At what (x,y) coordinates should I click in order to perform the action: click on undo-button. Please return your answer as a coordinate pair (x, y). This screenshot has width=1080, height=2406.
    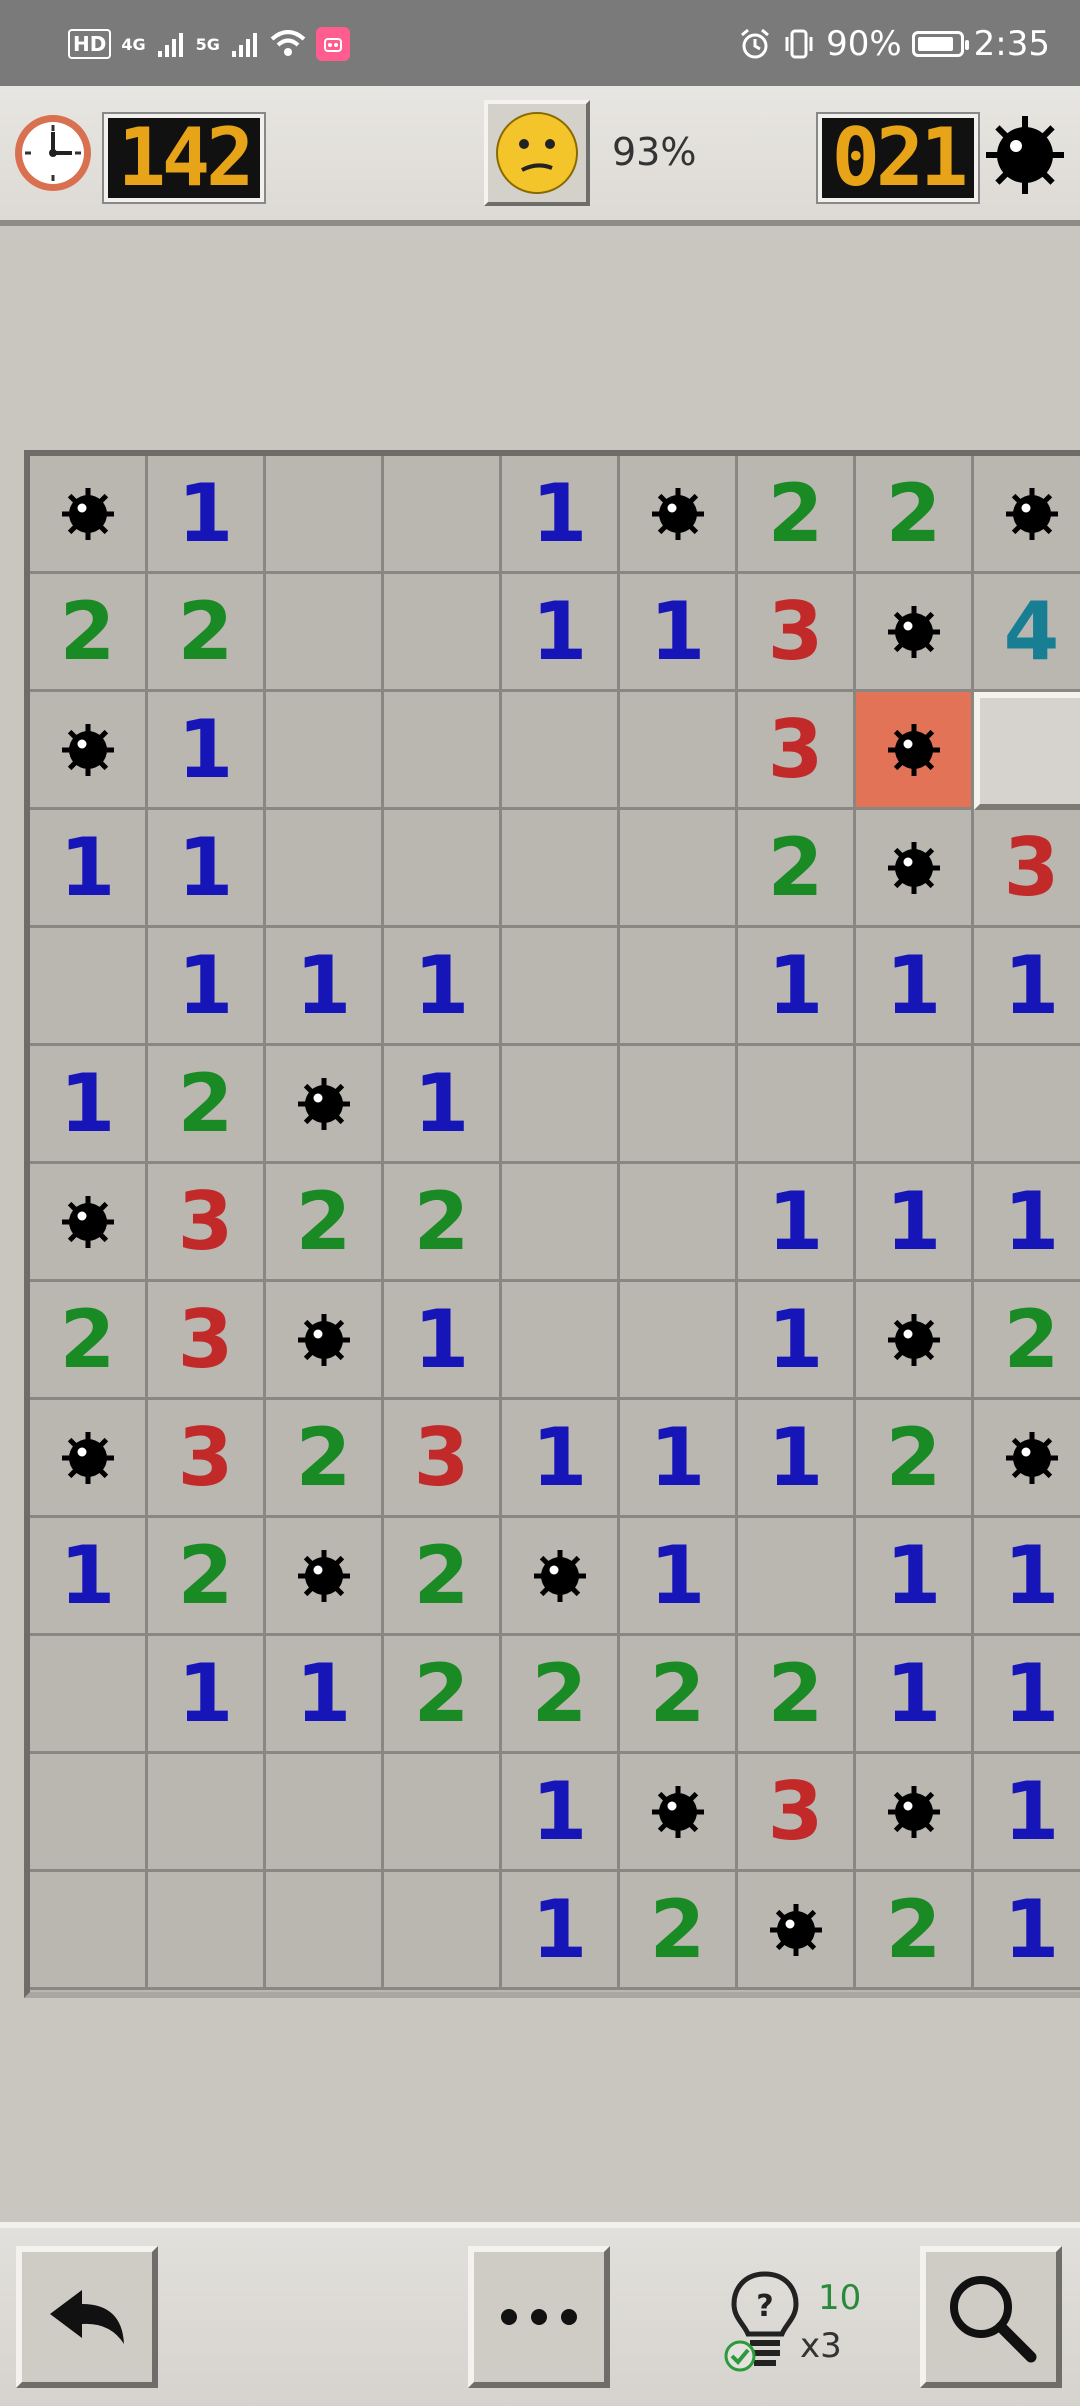
    Looking at the image, I should click on (87, 2317).